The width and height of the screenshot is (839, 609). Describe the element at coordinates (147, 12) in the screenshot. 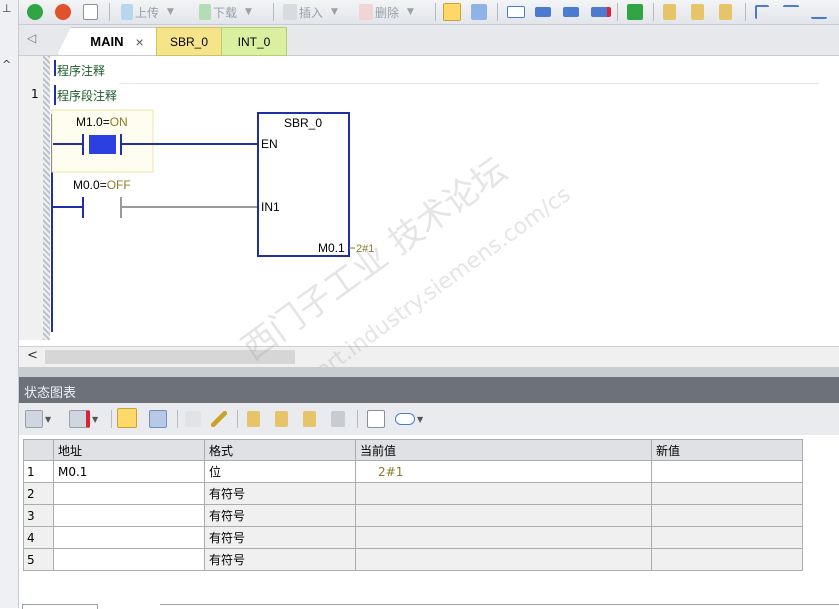

I see `upload-button: 上传 ▼` at that location.